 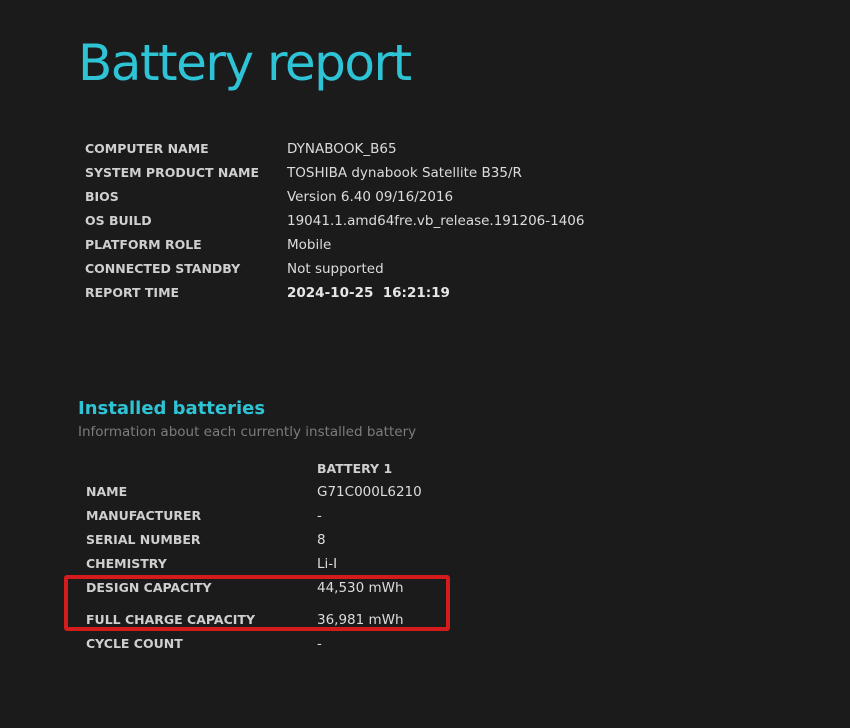 I want to click on table-row: BIOS Version 6.40 09/16/2016, so click(x=334, y=197).